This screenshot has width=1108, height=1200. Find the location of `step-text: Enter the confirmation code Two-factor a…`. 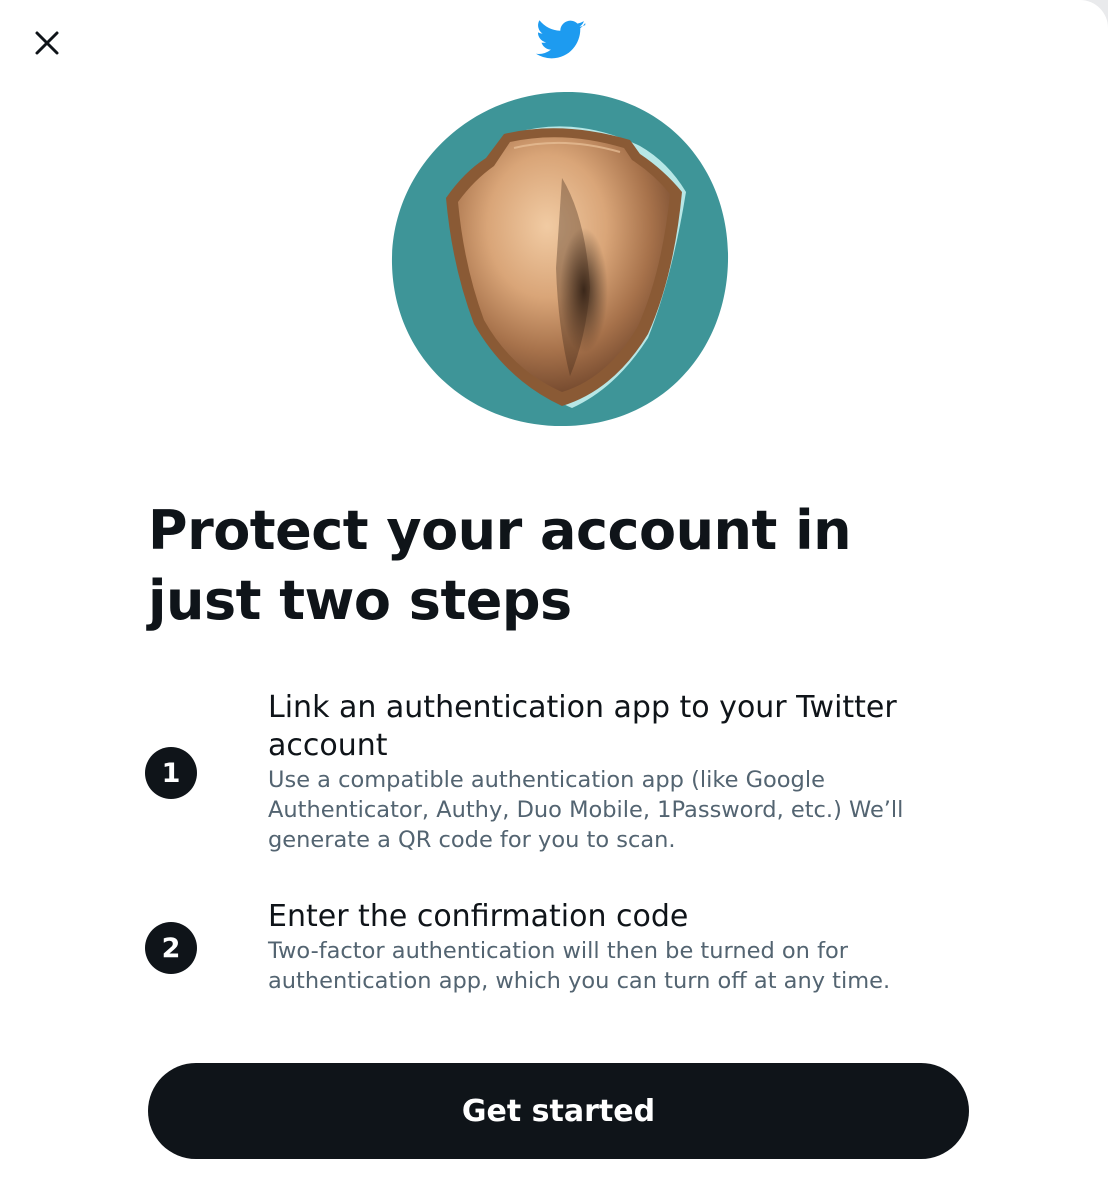

step-text: Enter the confirmation code Two-factor a… is located at coordinates (598, 947).